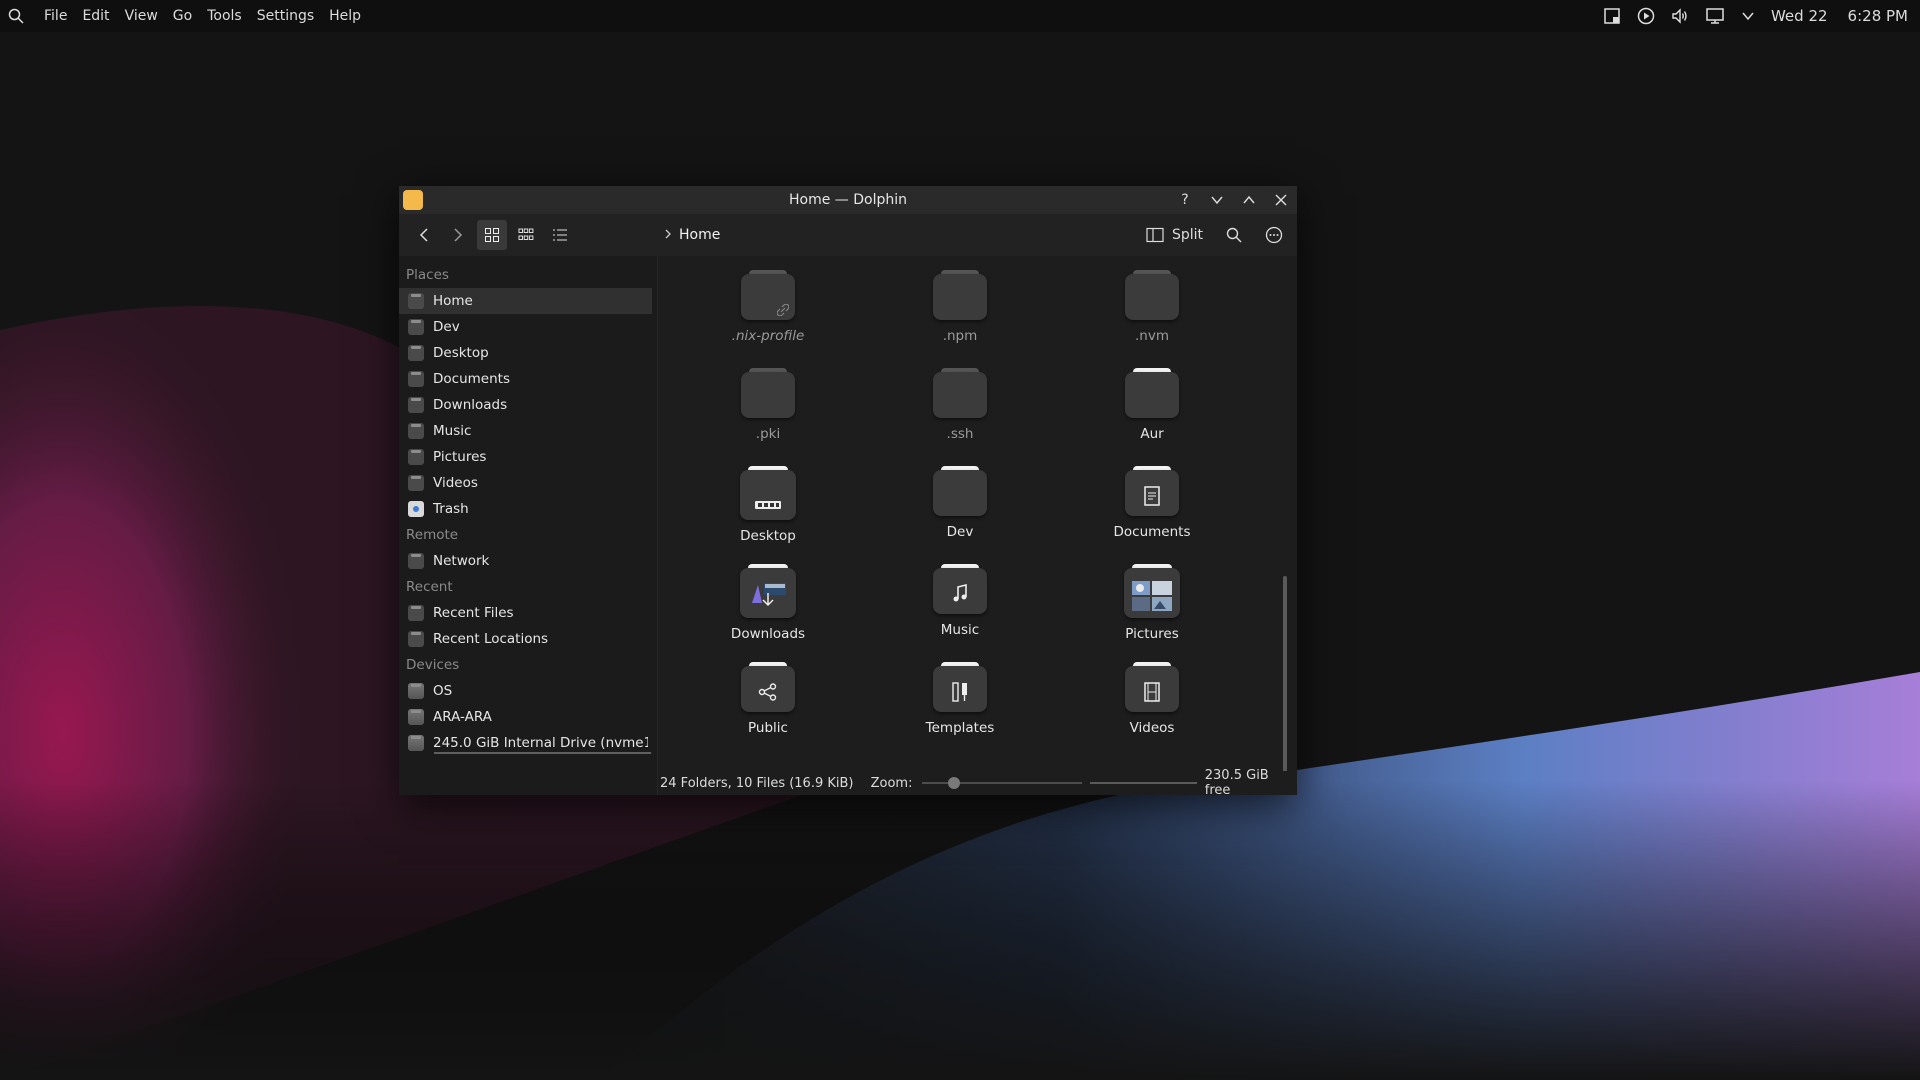 This screenshot has height=1080, width=1920. Describe the element at coordinates (757, 783) in the screenshot. I see `status-info: 24 Folders, 10 Files (16.9 KiB)` at that location.